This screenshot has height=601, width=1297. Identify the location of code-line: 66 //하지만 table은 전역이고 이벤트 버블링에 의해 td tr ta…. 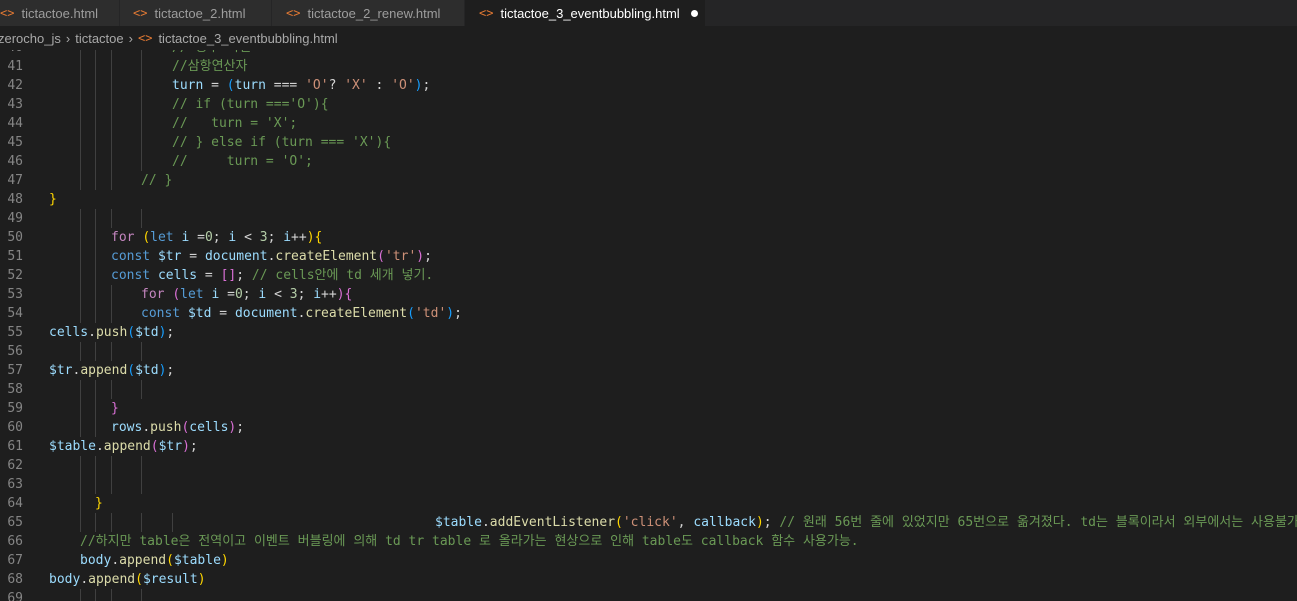
(648, 541).